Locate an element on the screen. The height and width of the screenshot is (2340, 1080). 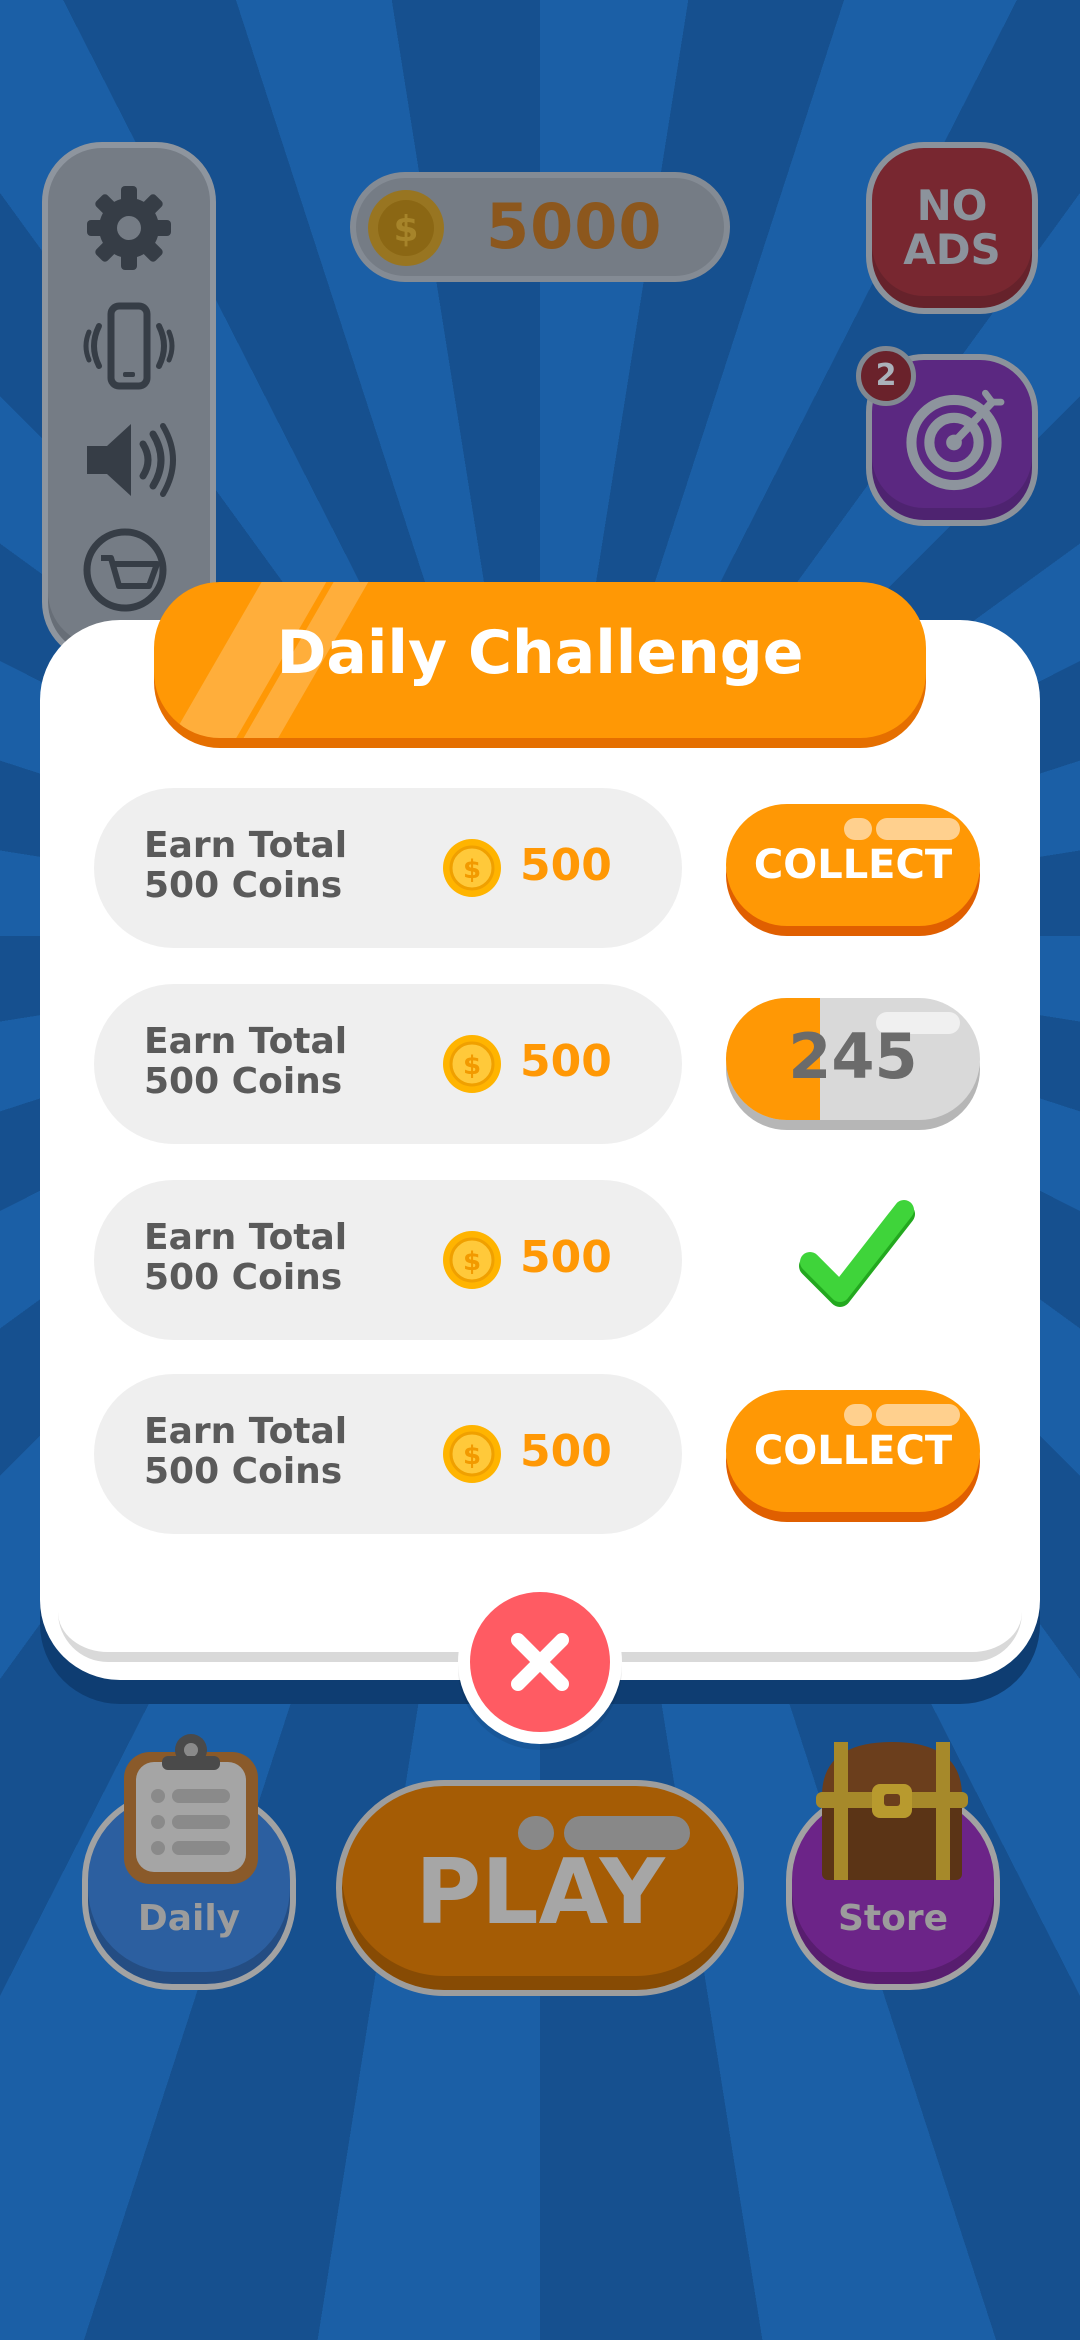
clipboard-icon is located at coordinates (191, 1809).